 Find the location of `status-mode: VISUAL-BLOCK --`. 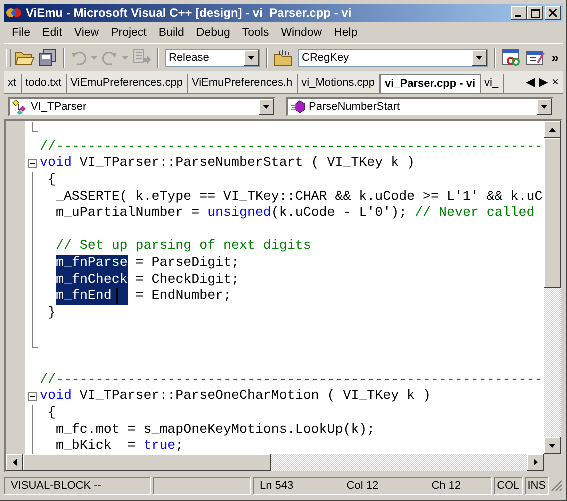

status-mode: VISUAL-BLOCK -- is located at coordinates (78, 486).